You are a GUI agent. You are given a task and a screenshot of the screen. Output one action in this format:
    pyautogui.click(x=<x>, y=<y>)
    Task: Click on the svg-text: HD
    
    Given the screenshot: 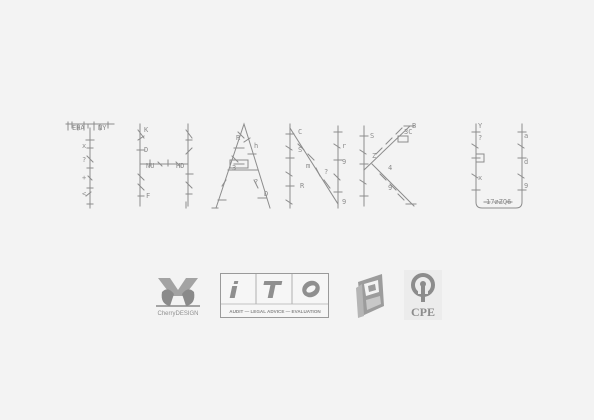 What is the action you would take?
    pyautogui.click(x=180, y=166)
    